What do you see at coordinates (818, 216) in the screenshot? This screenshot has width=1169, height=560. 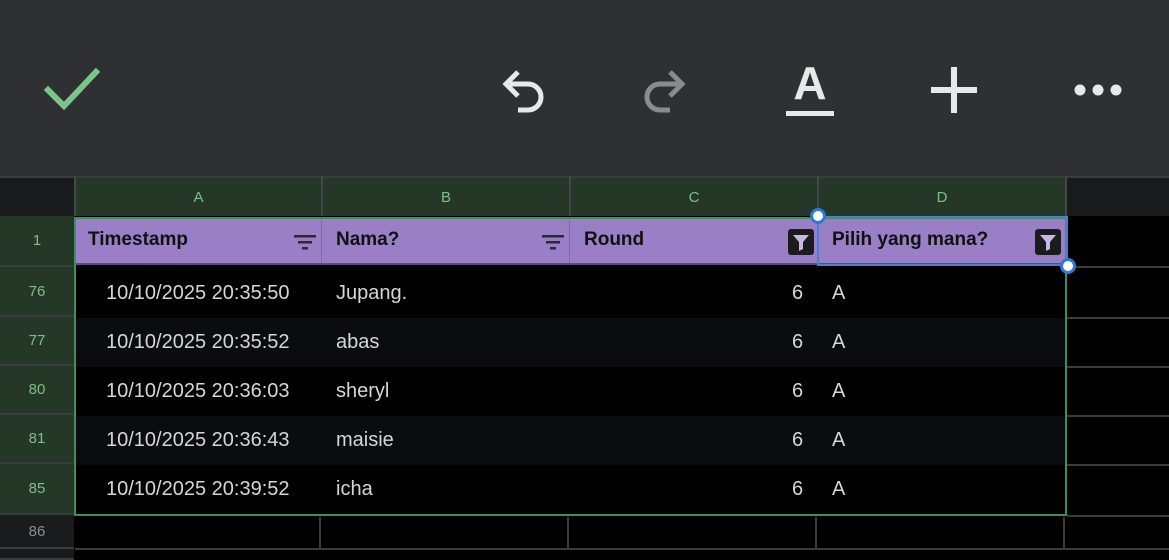 I see `selection-handle-top` at bounding box center [818, 216].